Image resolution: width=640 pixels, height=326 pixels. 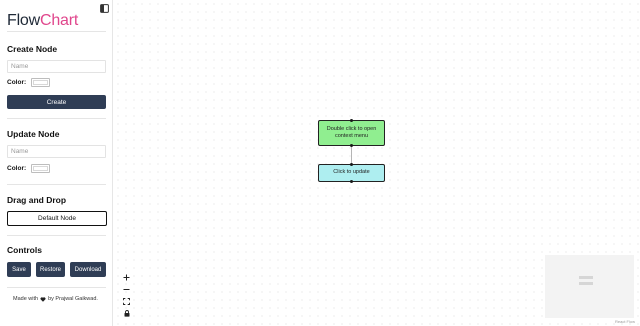 I want to click on flow-node-label: Double click to open context menu, so click(x=351, y=132).